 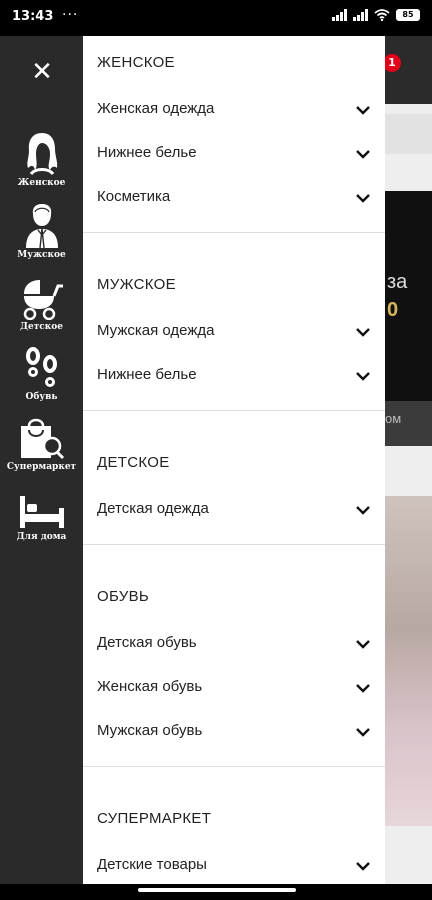 I want to click on rail-item-supermarket: Супермаркет, so click(x=41, y=444).